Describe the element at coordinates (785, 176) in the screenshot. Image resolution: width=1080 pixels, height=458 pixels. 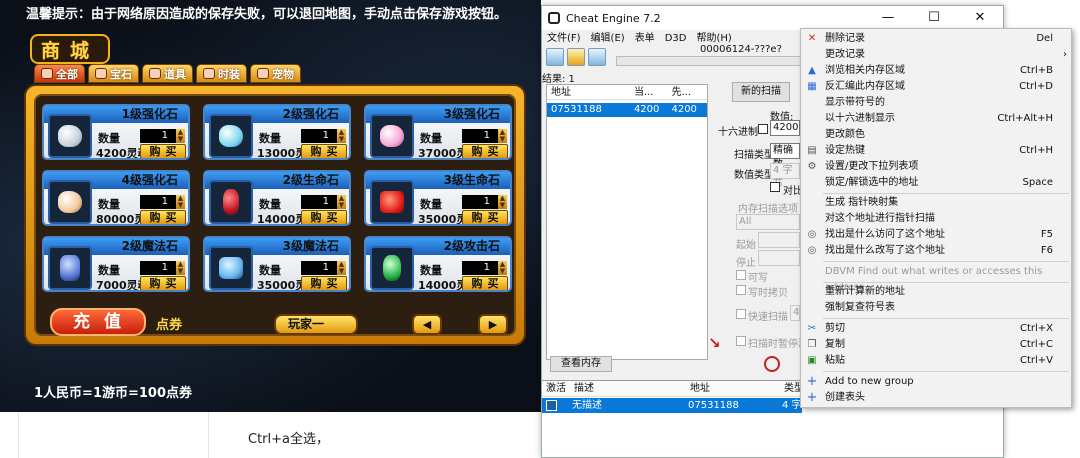
I see `value-type-select: 4 字节` at that location.